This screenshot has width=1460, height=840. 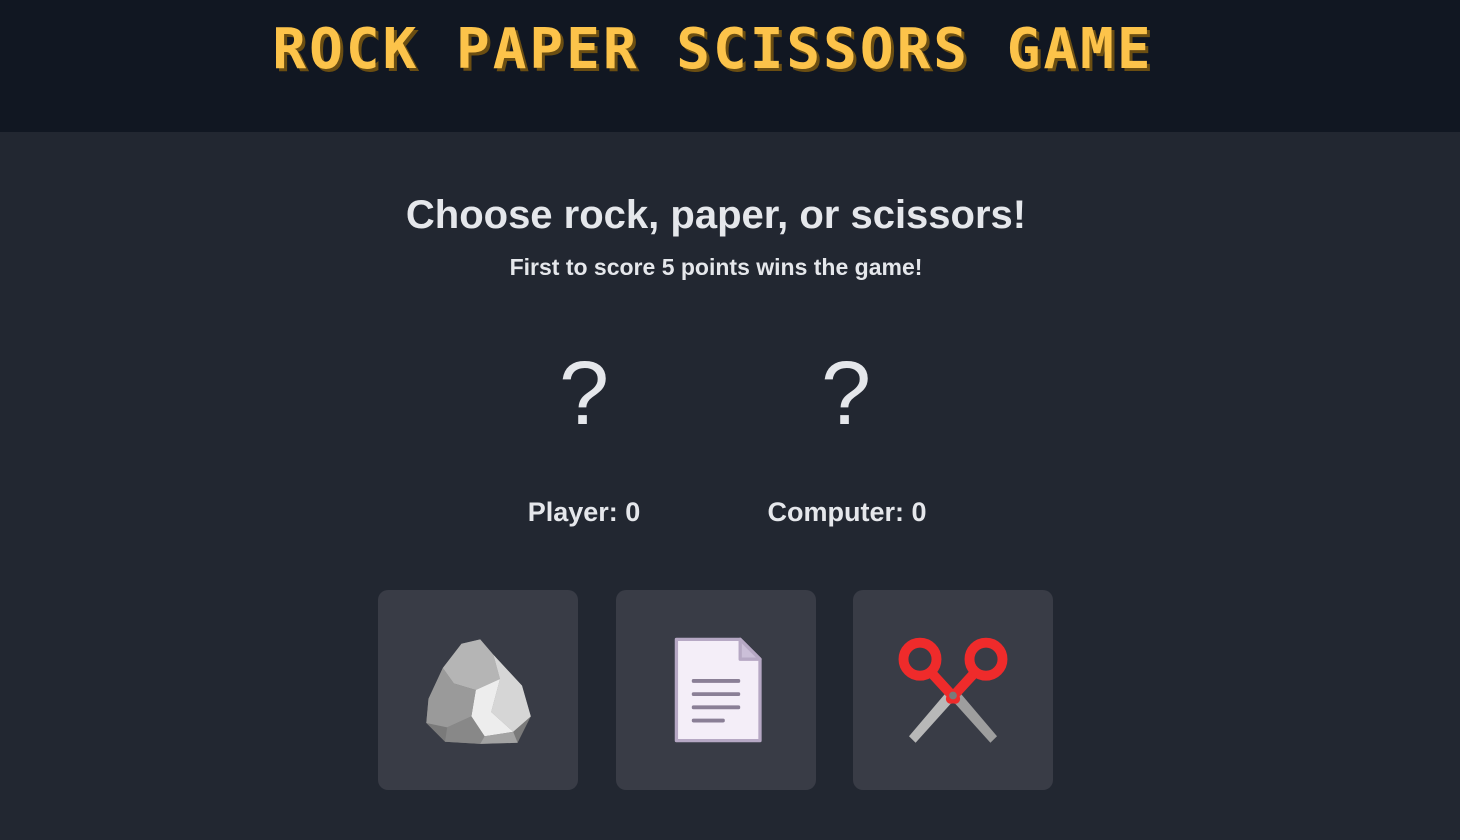 What do you see at coordinates (713, 49) in the screenshot?
I see `game-title: ROCK PAPER SCISSORS GAME` at bounding box center [713, 49].